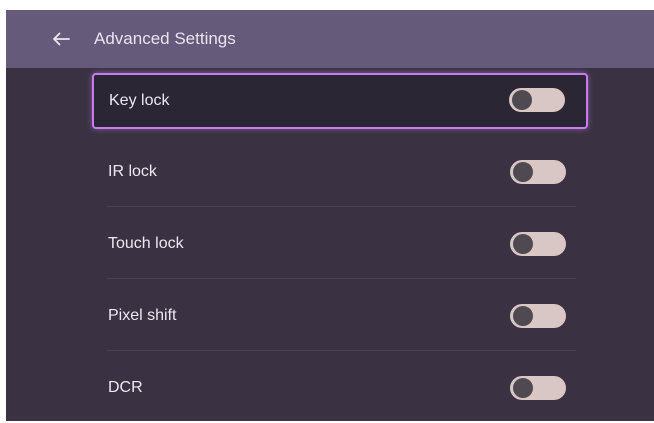 The image size is (654, 423). I want to click on setting-row-pixel-shift: Pixel shift, so click(340, 316).